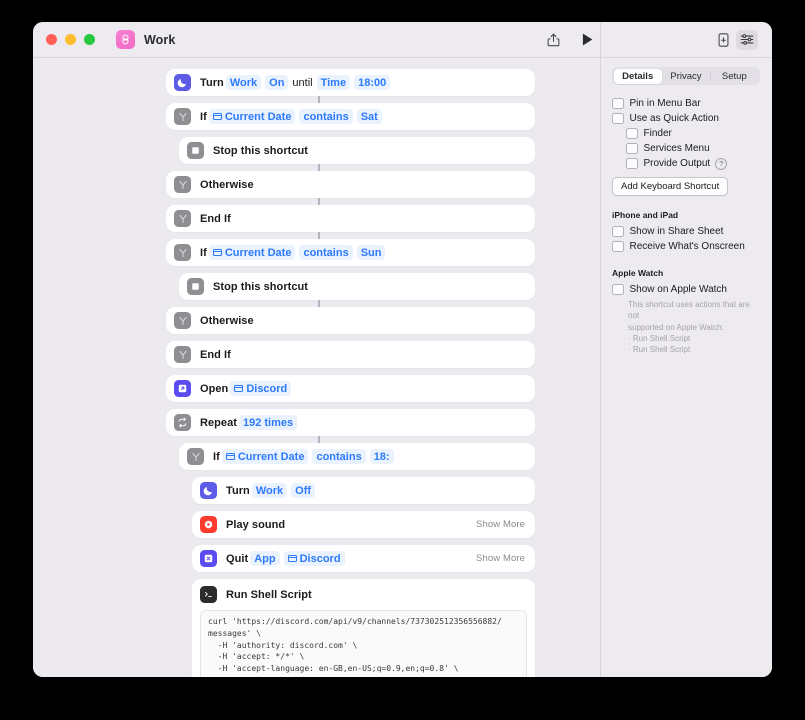 Image resolution: width=805 pixels, height=720 pixels. What do you see at coordinates (587, 40) in the screenshot?
I see `play-icon` at bounding box center [587, 40].